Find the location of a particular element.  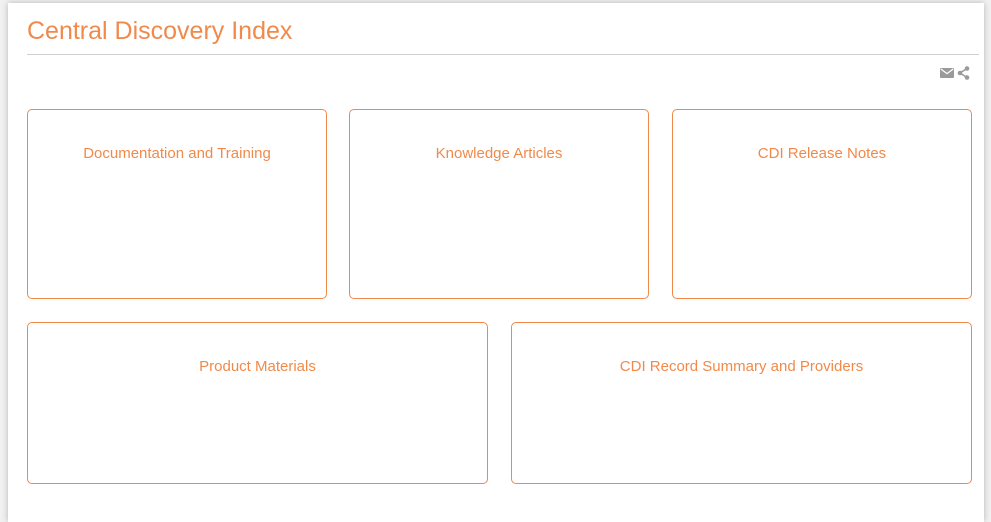

share-icon is located at coordinates (963, 73).